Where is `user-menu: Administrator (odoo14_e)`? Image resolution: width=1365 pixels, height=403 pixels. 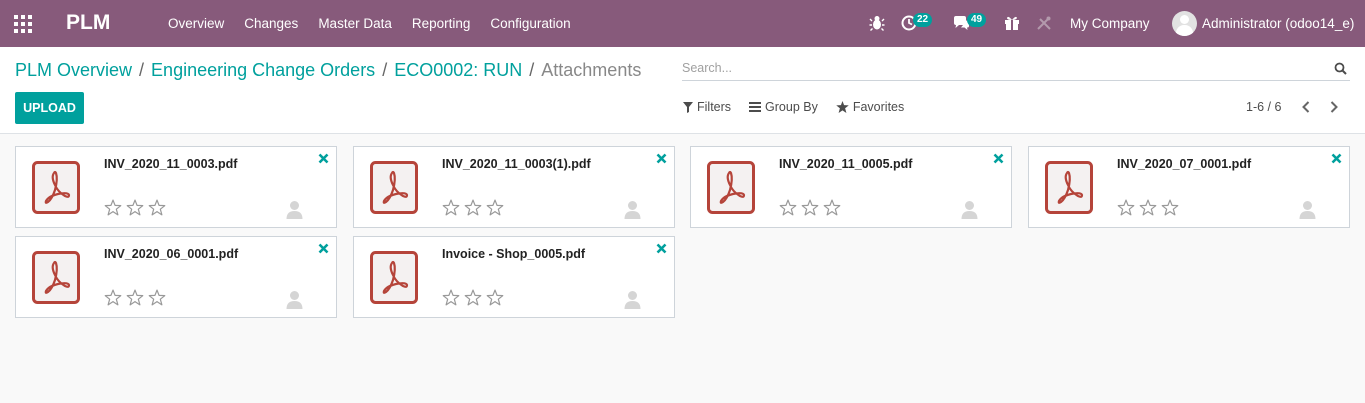 user-menu: Administrator (odoo14_e) is located at coordinates (1278, 23).